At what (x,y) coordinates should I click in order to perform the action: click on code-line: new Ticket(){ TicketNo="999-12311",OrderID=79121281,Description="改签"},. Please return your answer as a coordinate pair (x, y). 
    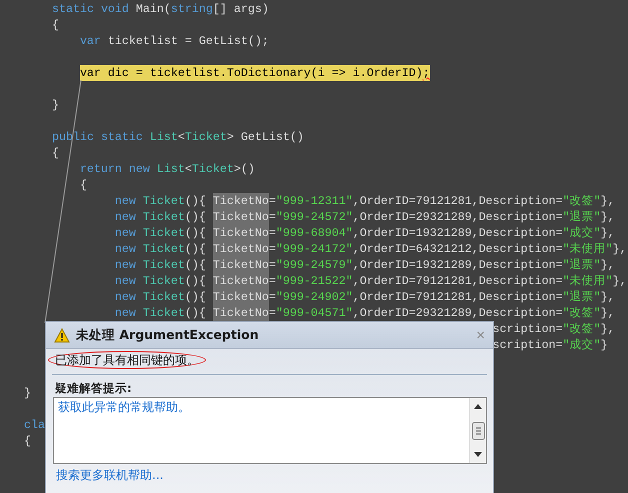
    Looking at the image, I should click on (364, 201).